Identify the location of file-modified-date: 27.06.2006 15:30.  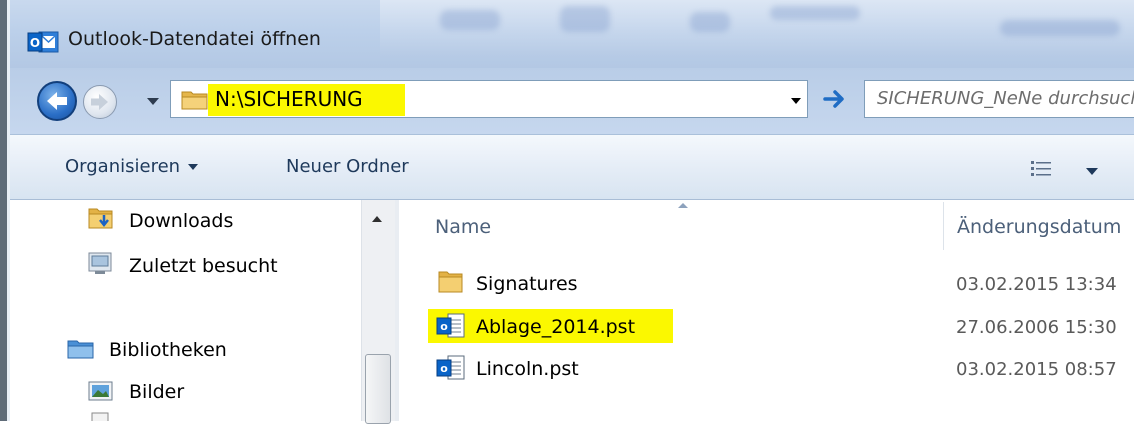
(1036, 327).